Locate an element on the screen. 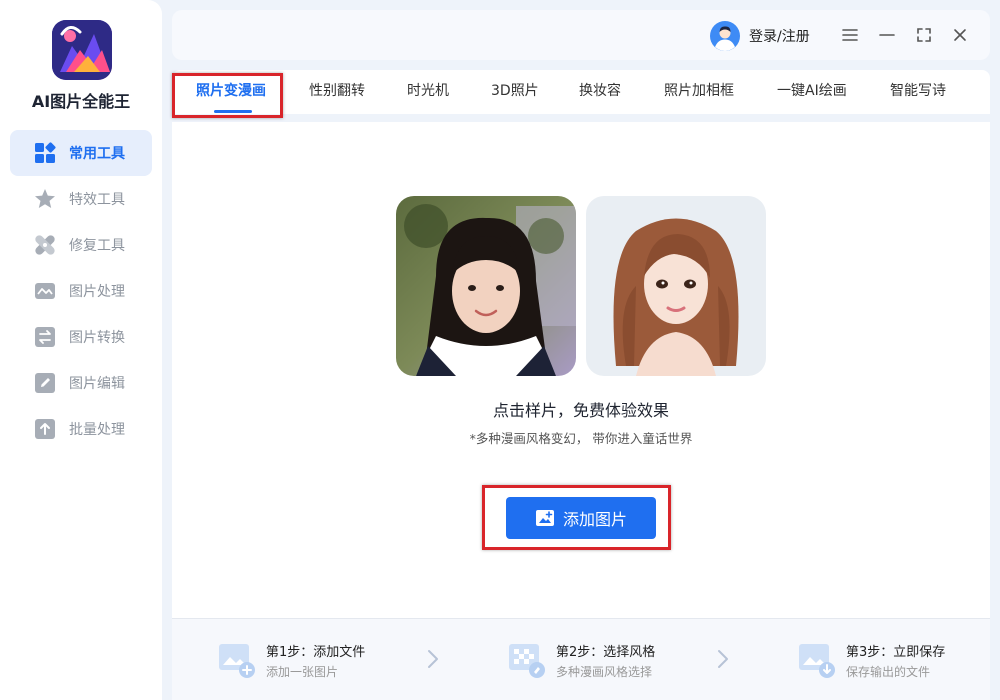  sidebar-item-label: 图片转换 is located at coordinates (97, 338).